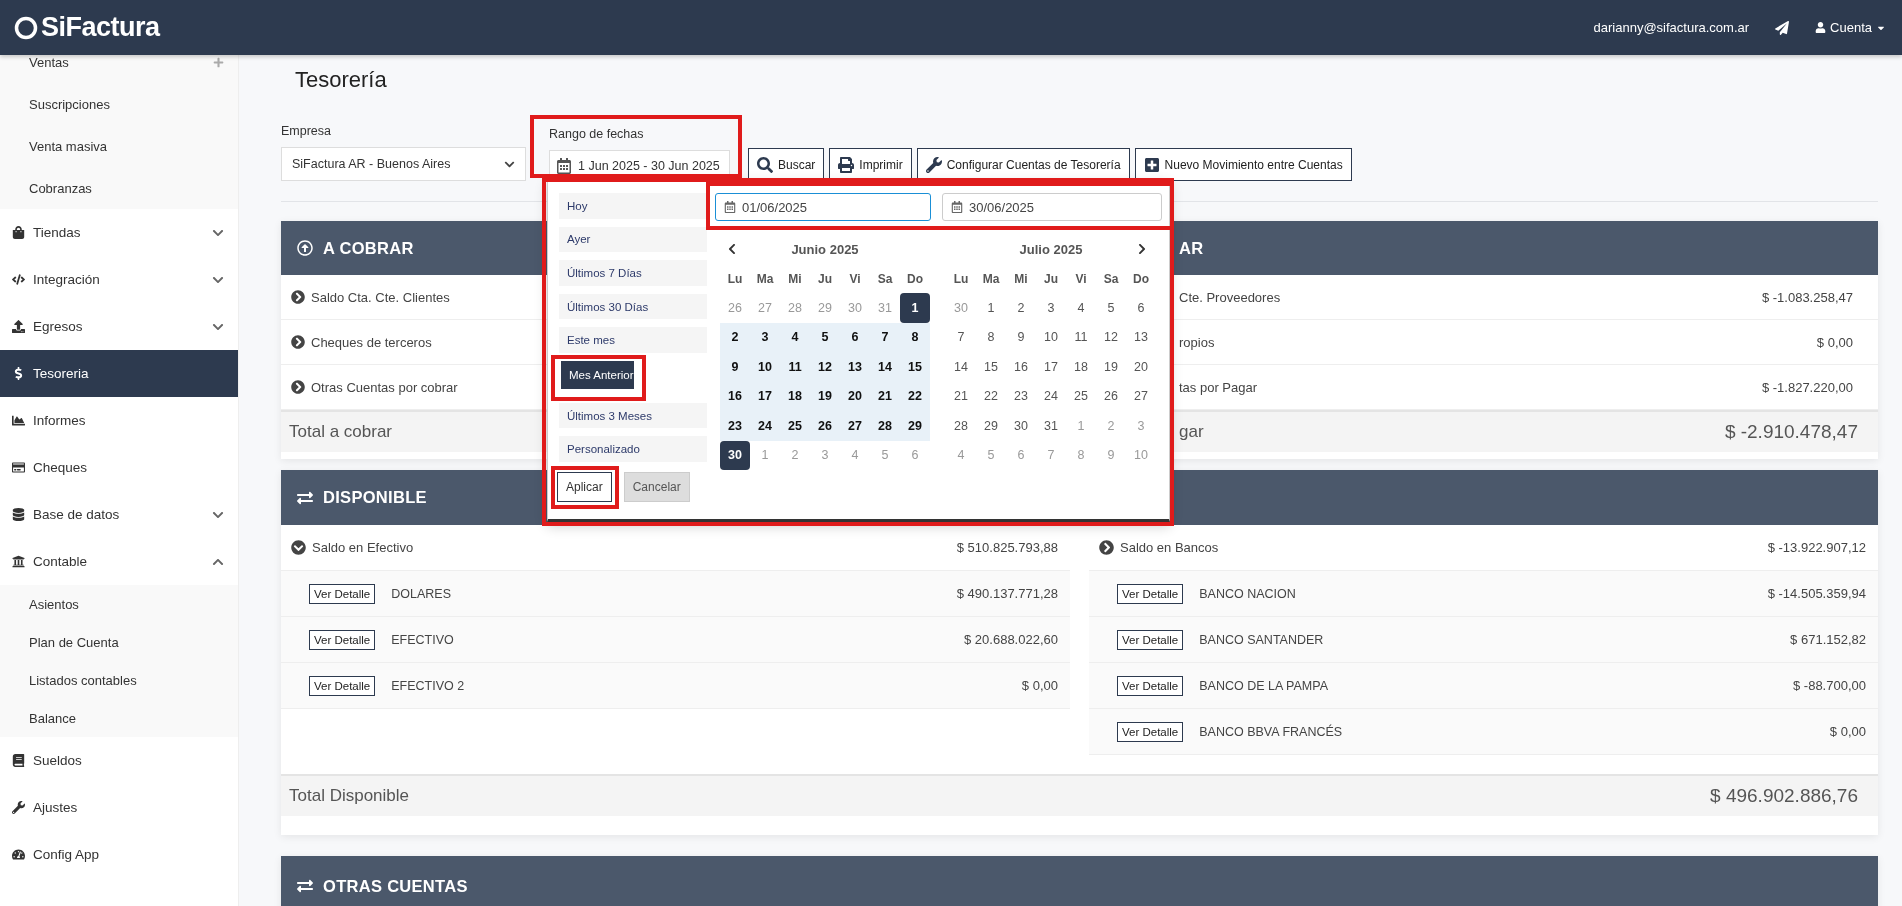 The image size is (1902, 906). Describe the element at coordinates (119, 146) in the screenshot. I see `menu-item: Venta masiva` at that location.